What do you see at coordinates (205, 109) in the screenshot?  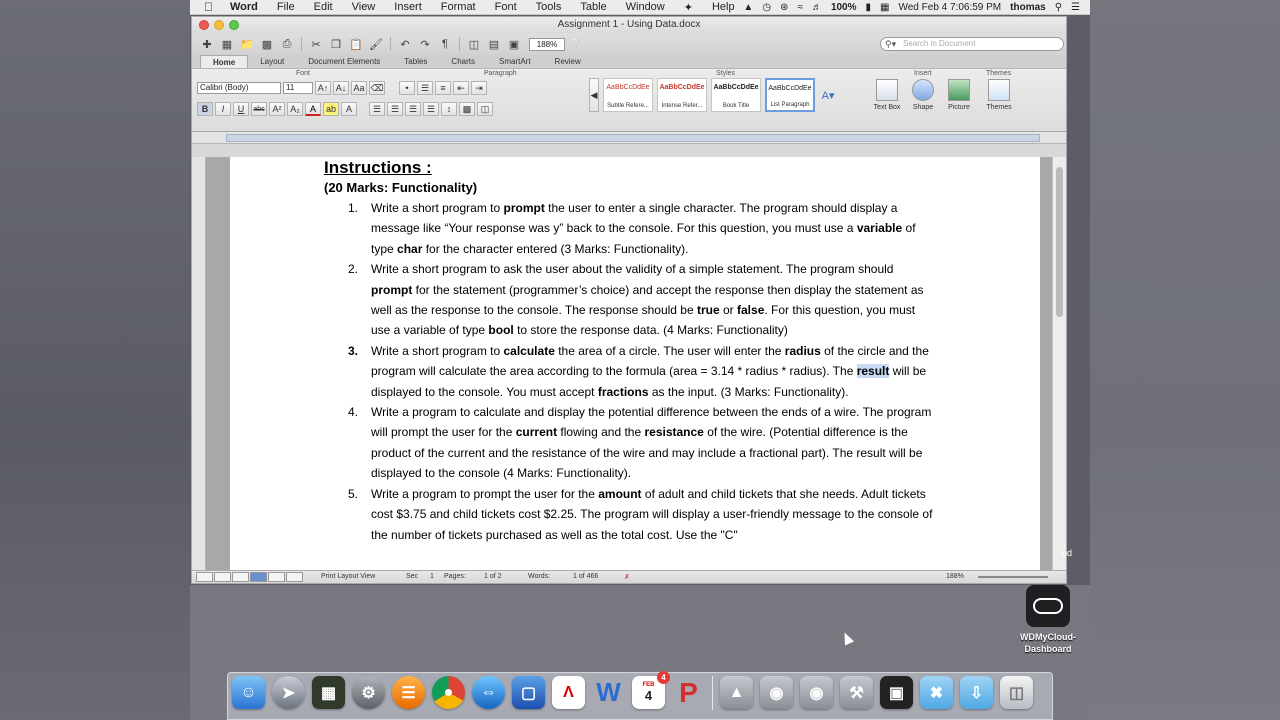 I see `bold-button: B` at bounding box center [205, 109].